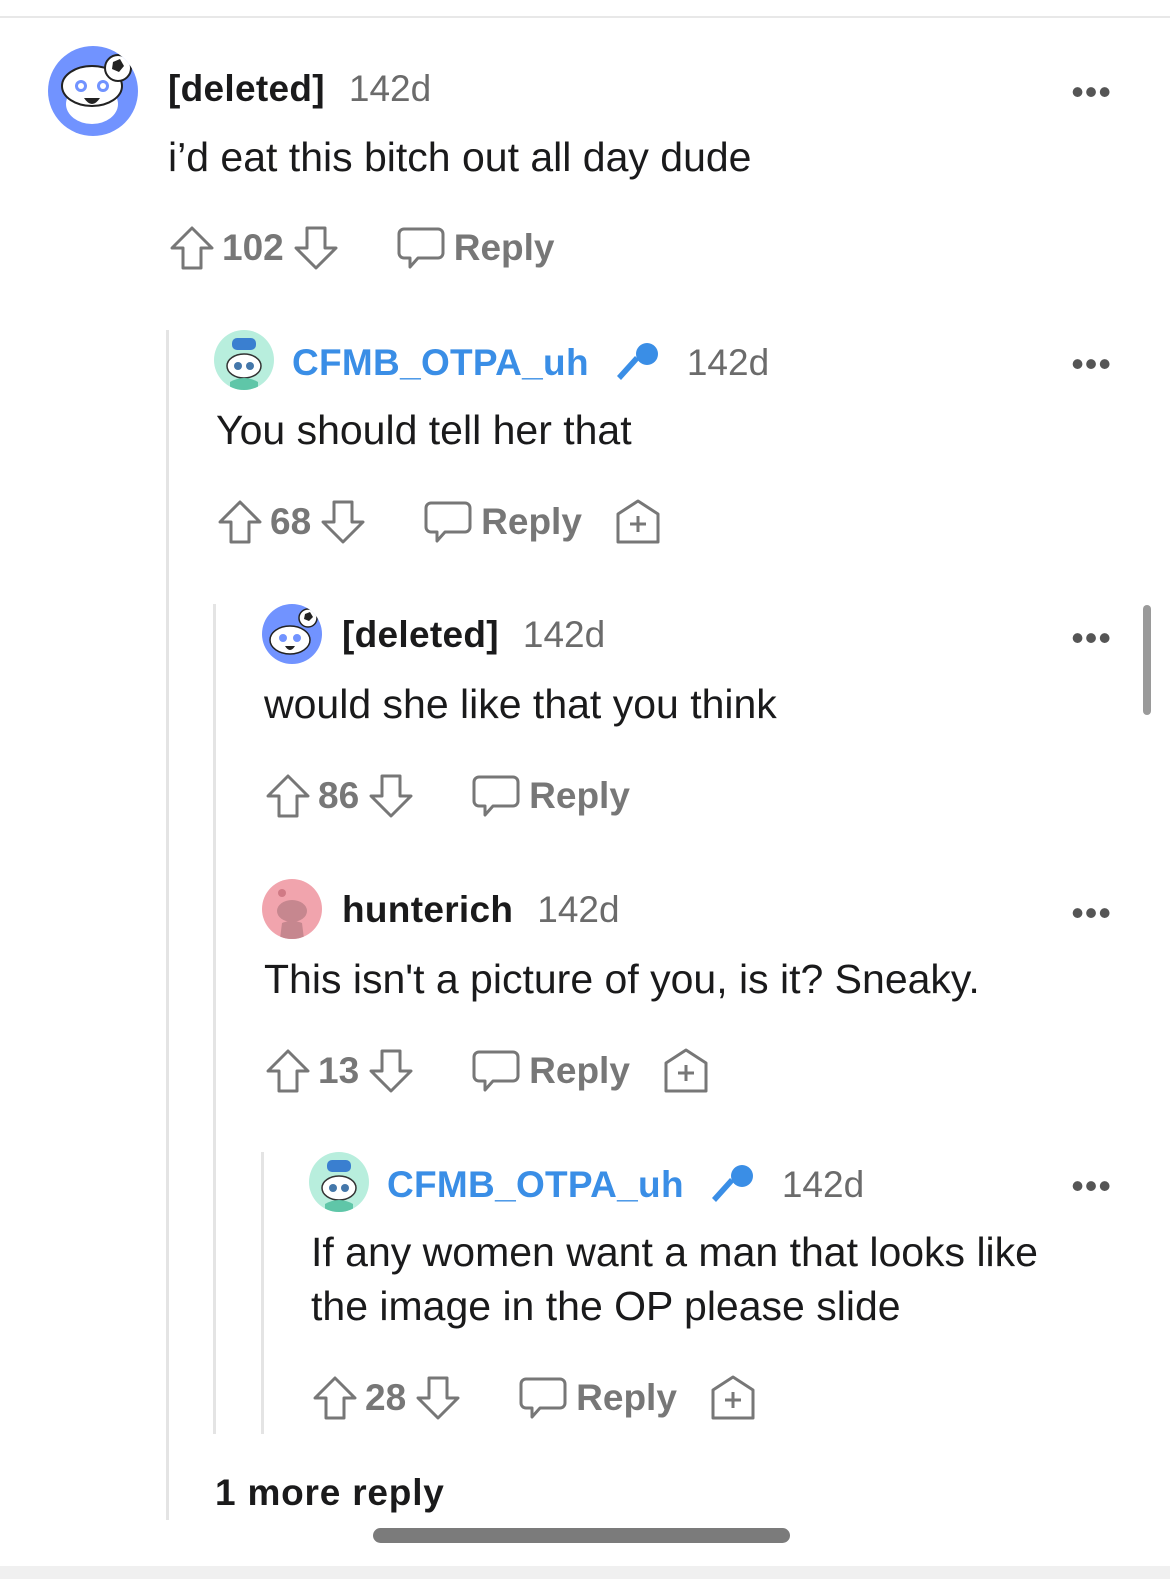 This screenshot has height=1579, width=1170. I want to click on vote-count: 102, so click(253, 247).